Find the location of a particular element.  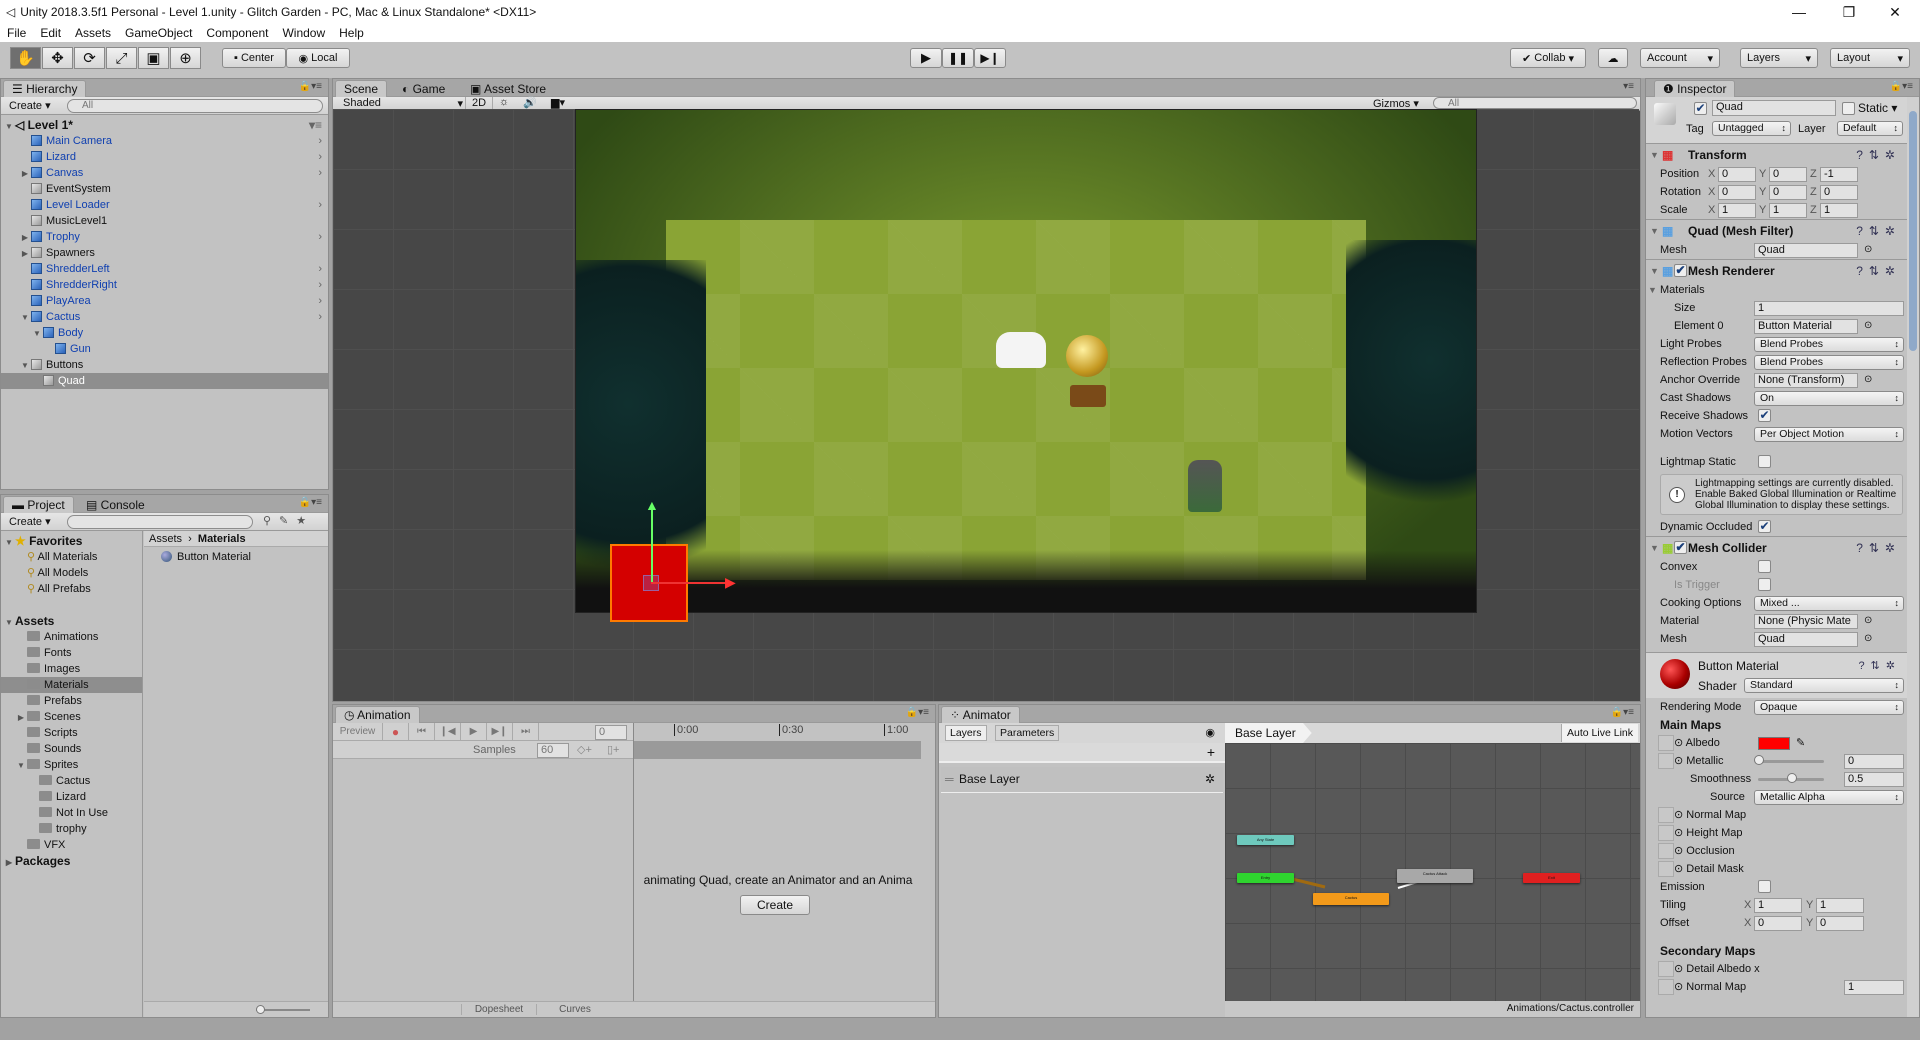

y-axis-gizmo is located at coordinates (652, 543).